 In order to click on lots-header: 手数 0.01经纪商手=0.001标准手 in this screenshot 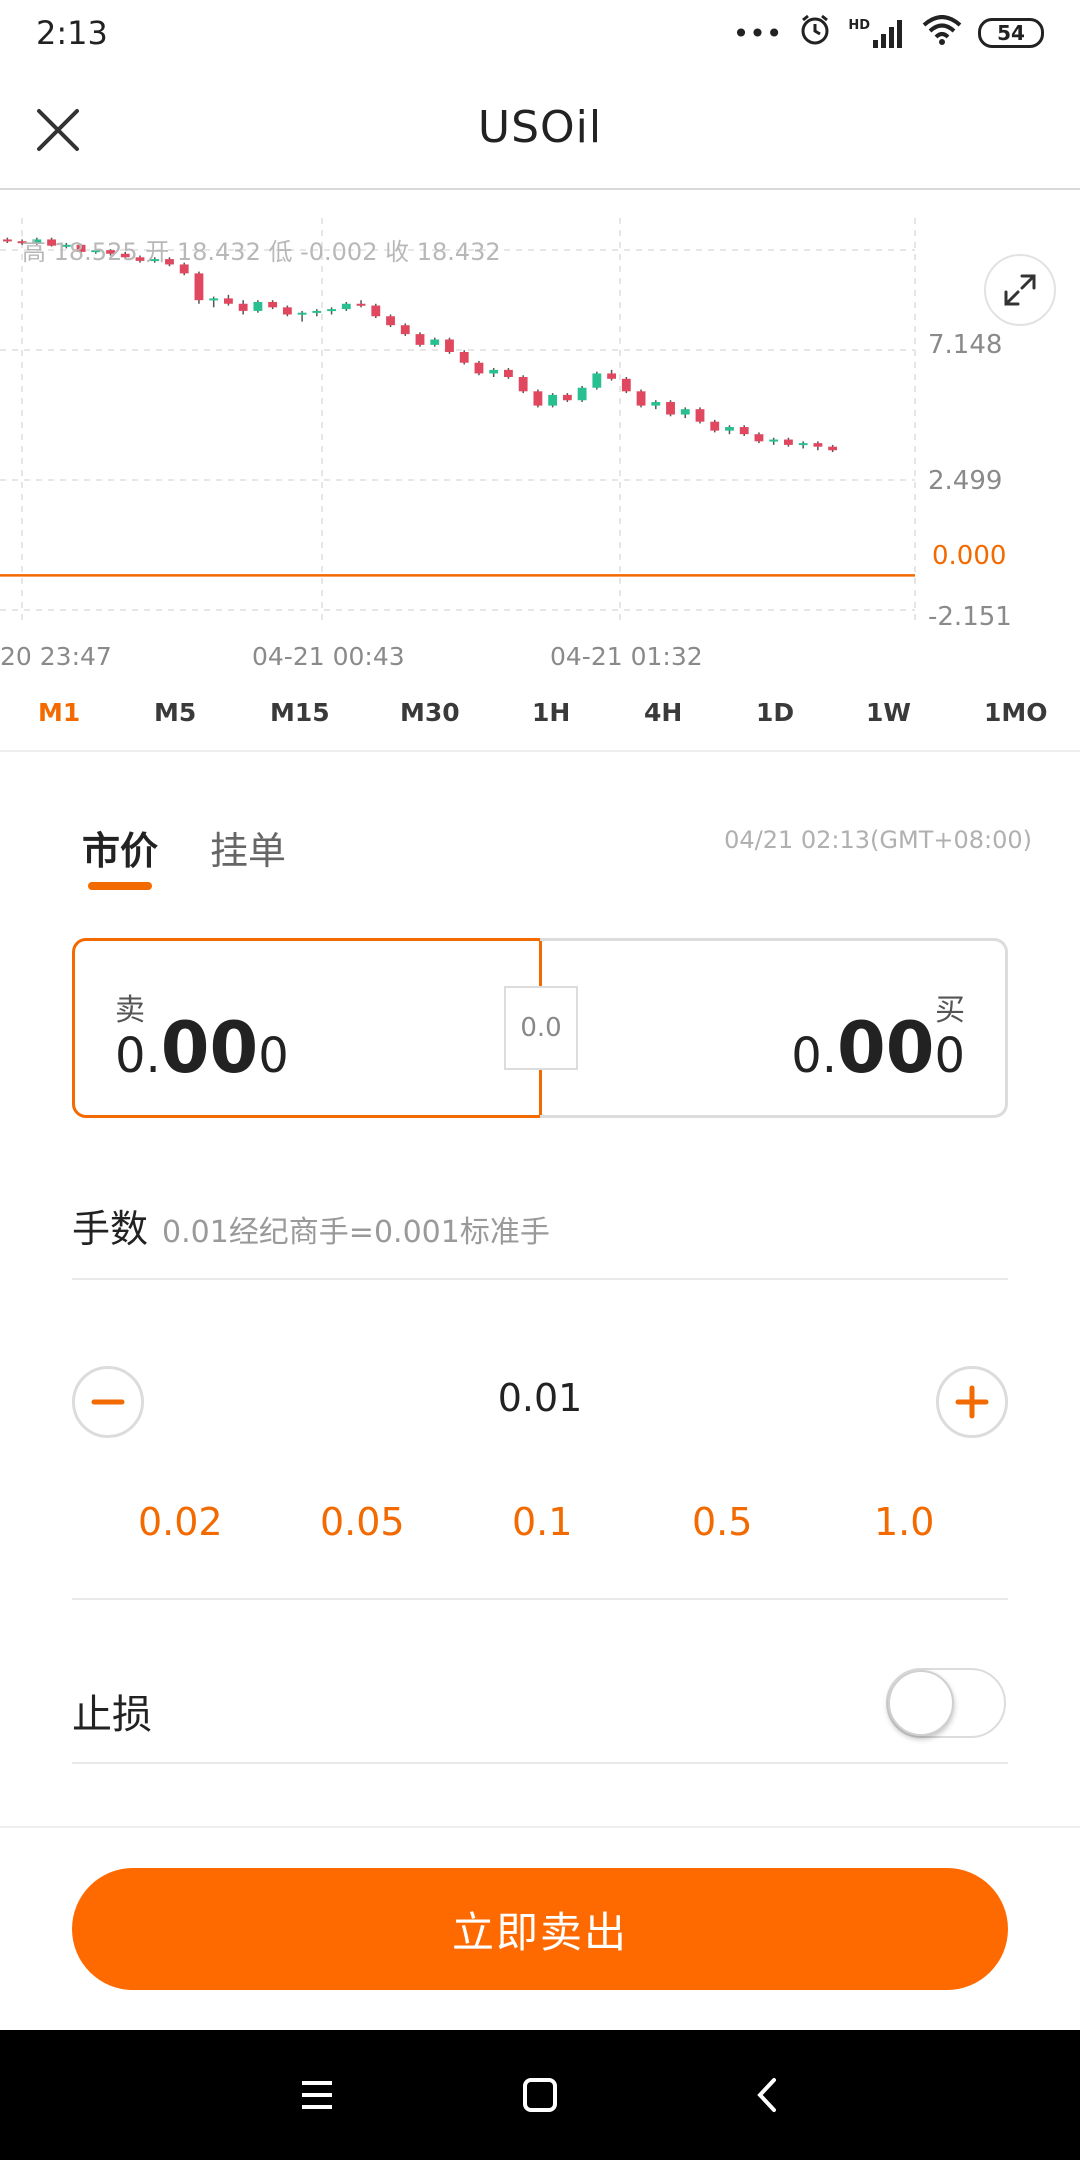, I will do `click(540, 1239)`.